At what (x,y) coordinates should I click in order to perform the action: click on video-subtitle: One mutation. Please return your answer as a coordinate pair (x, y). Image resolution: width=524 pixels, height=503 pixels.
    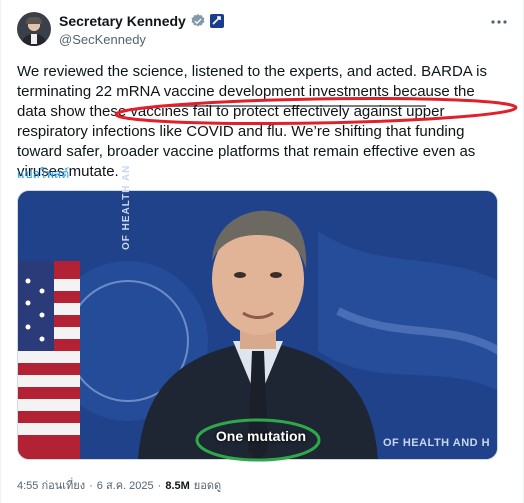
    Looking at the image, I should click on (261, 436).